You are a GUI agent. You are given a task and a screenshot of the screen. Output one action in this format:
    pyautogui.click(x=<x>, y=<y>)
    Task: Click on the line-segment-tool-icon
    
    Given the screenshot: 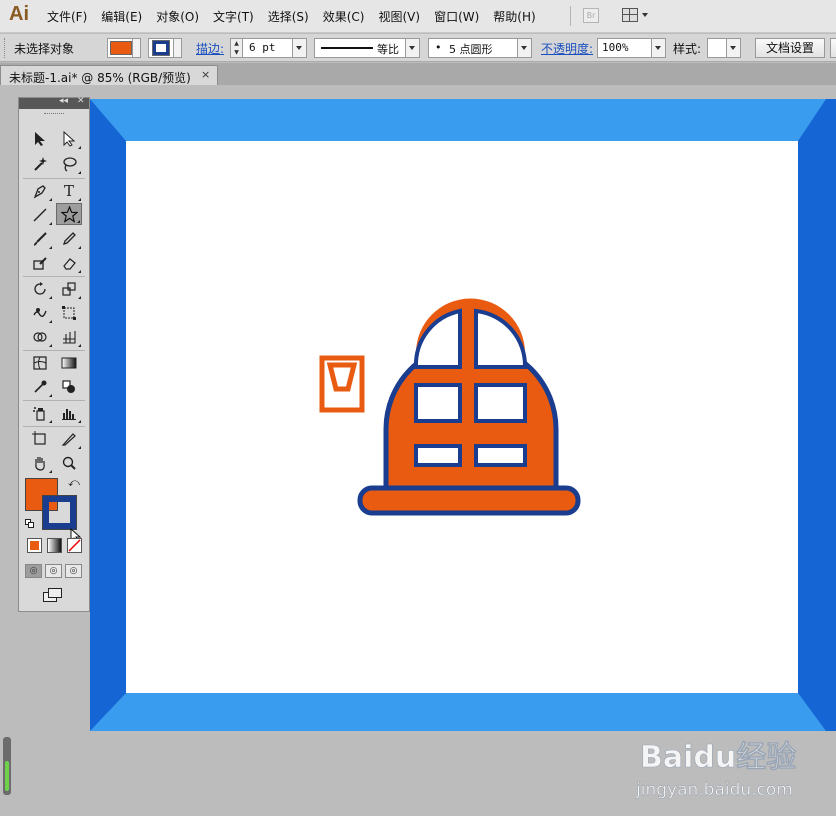 What is the action you would take?
    pyautogui.click(x=40, y=215)
    